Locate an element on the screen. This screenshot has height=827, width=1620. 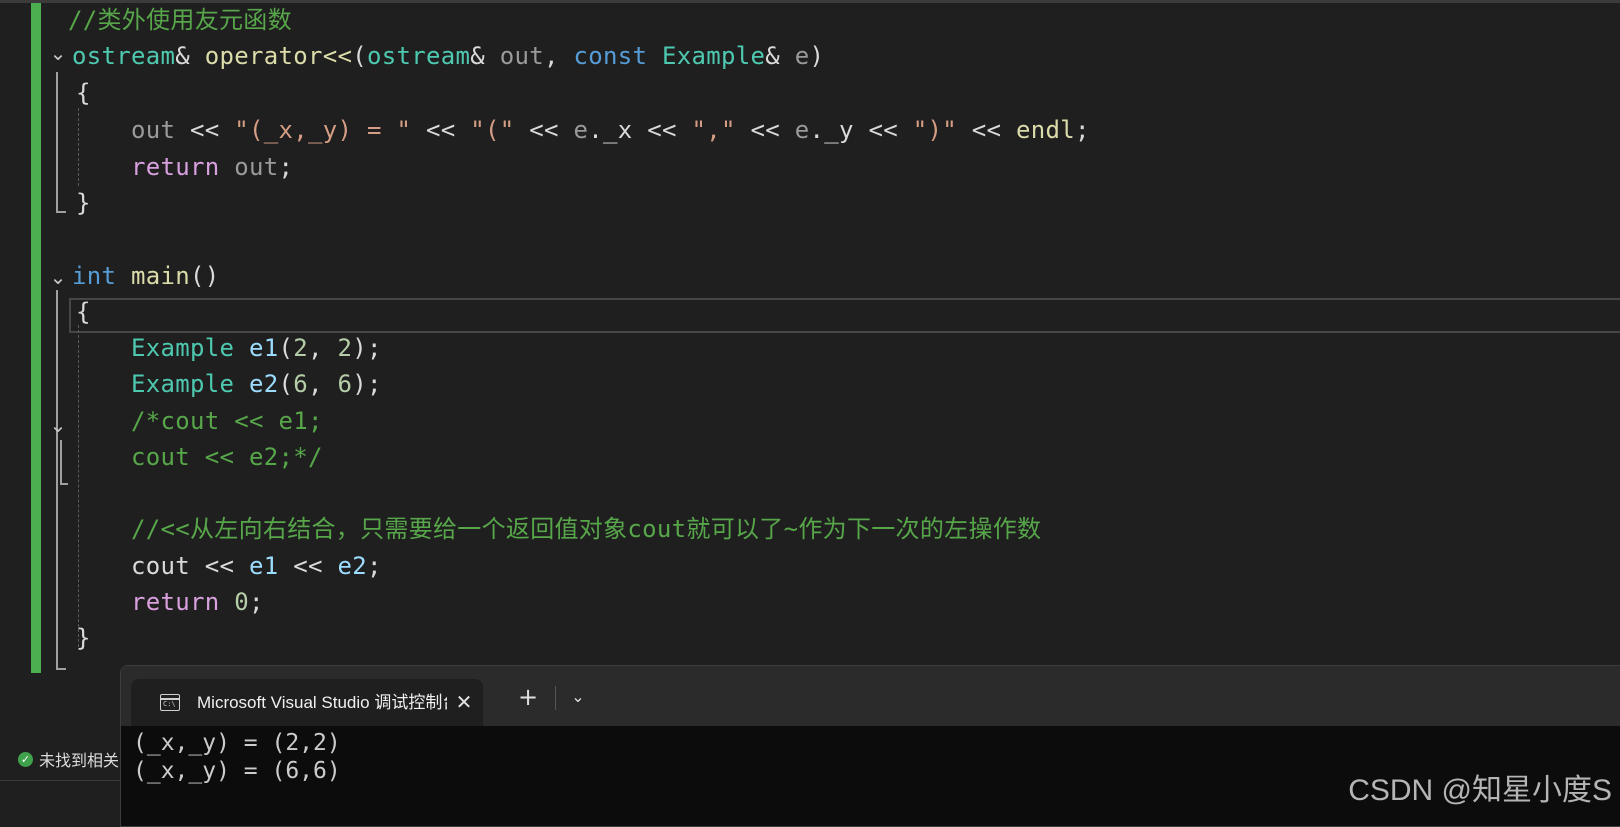
code-line: Example e1(2, 2); is located at coordinates (227, 348).